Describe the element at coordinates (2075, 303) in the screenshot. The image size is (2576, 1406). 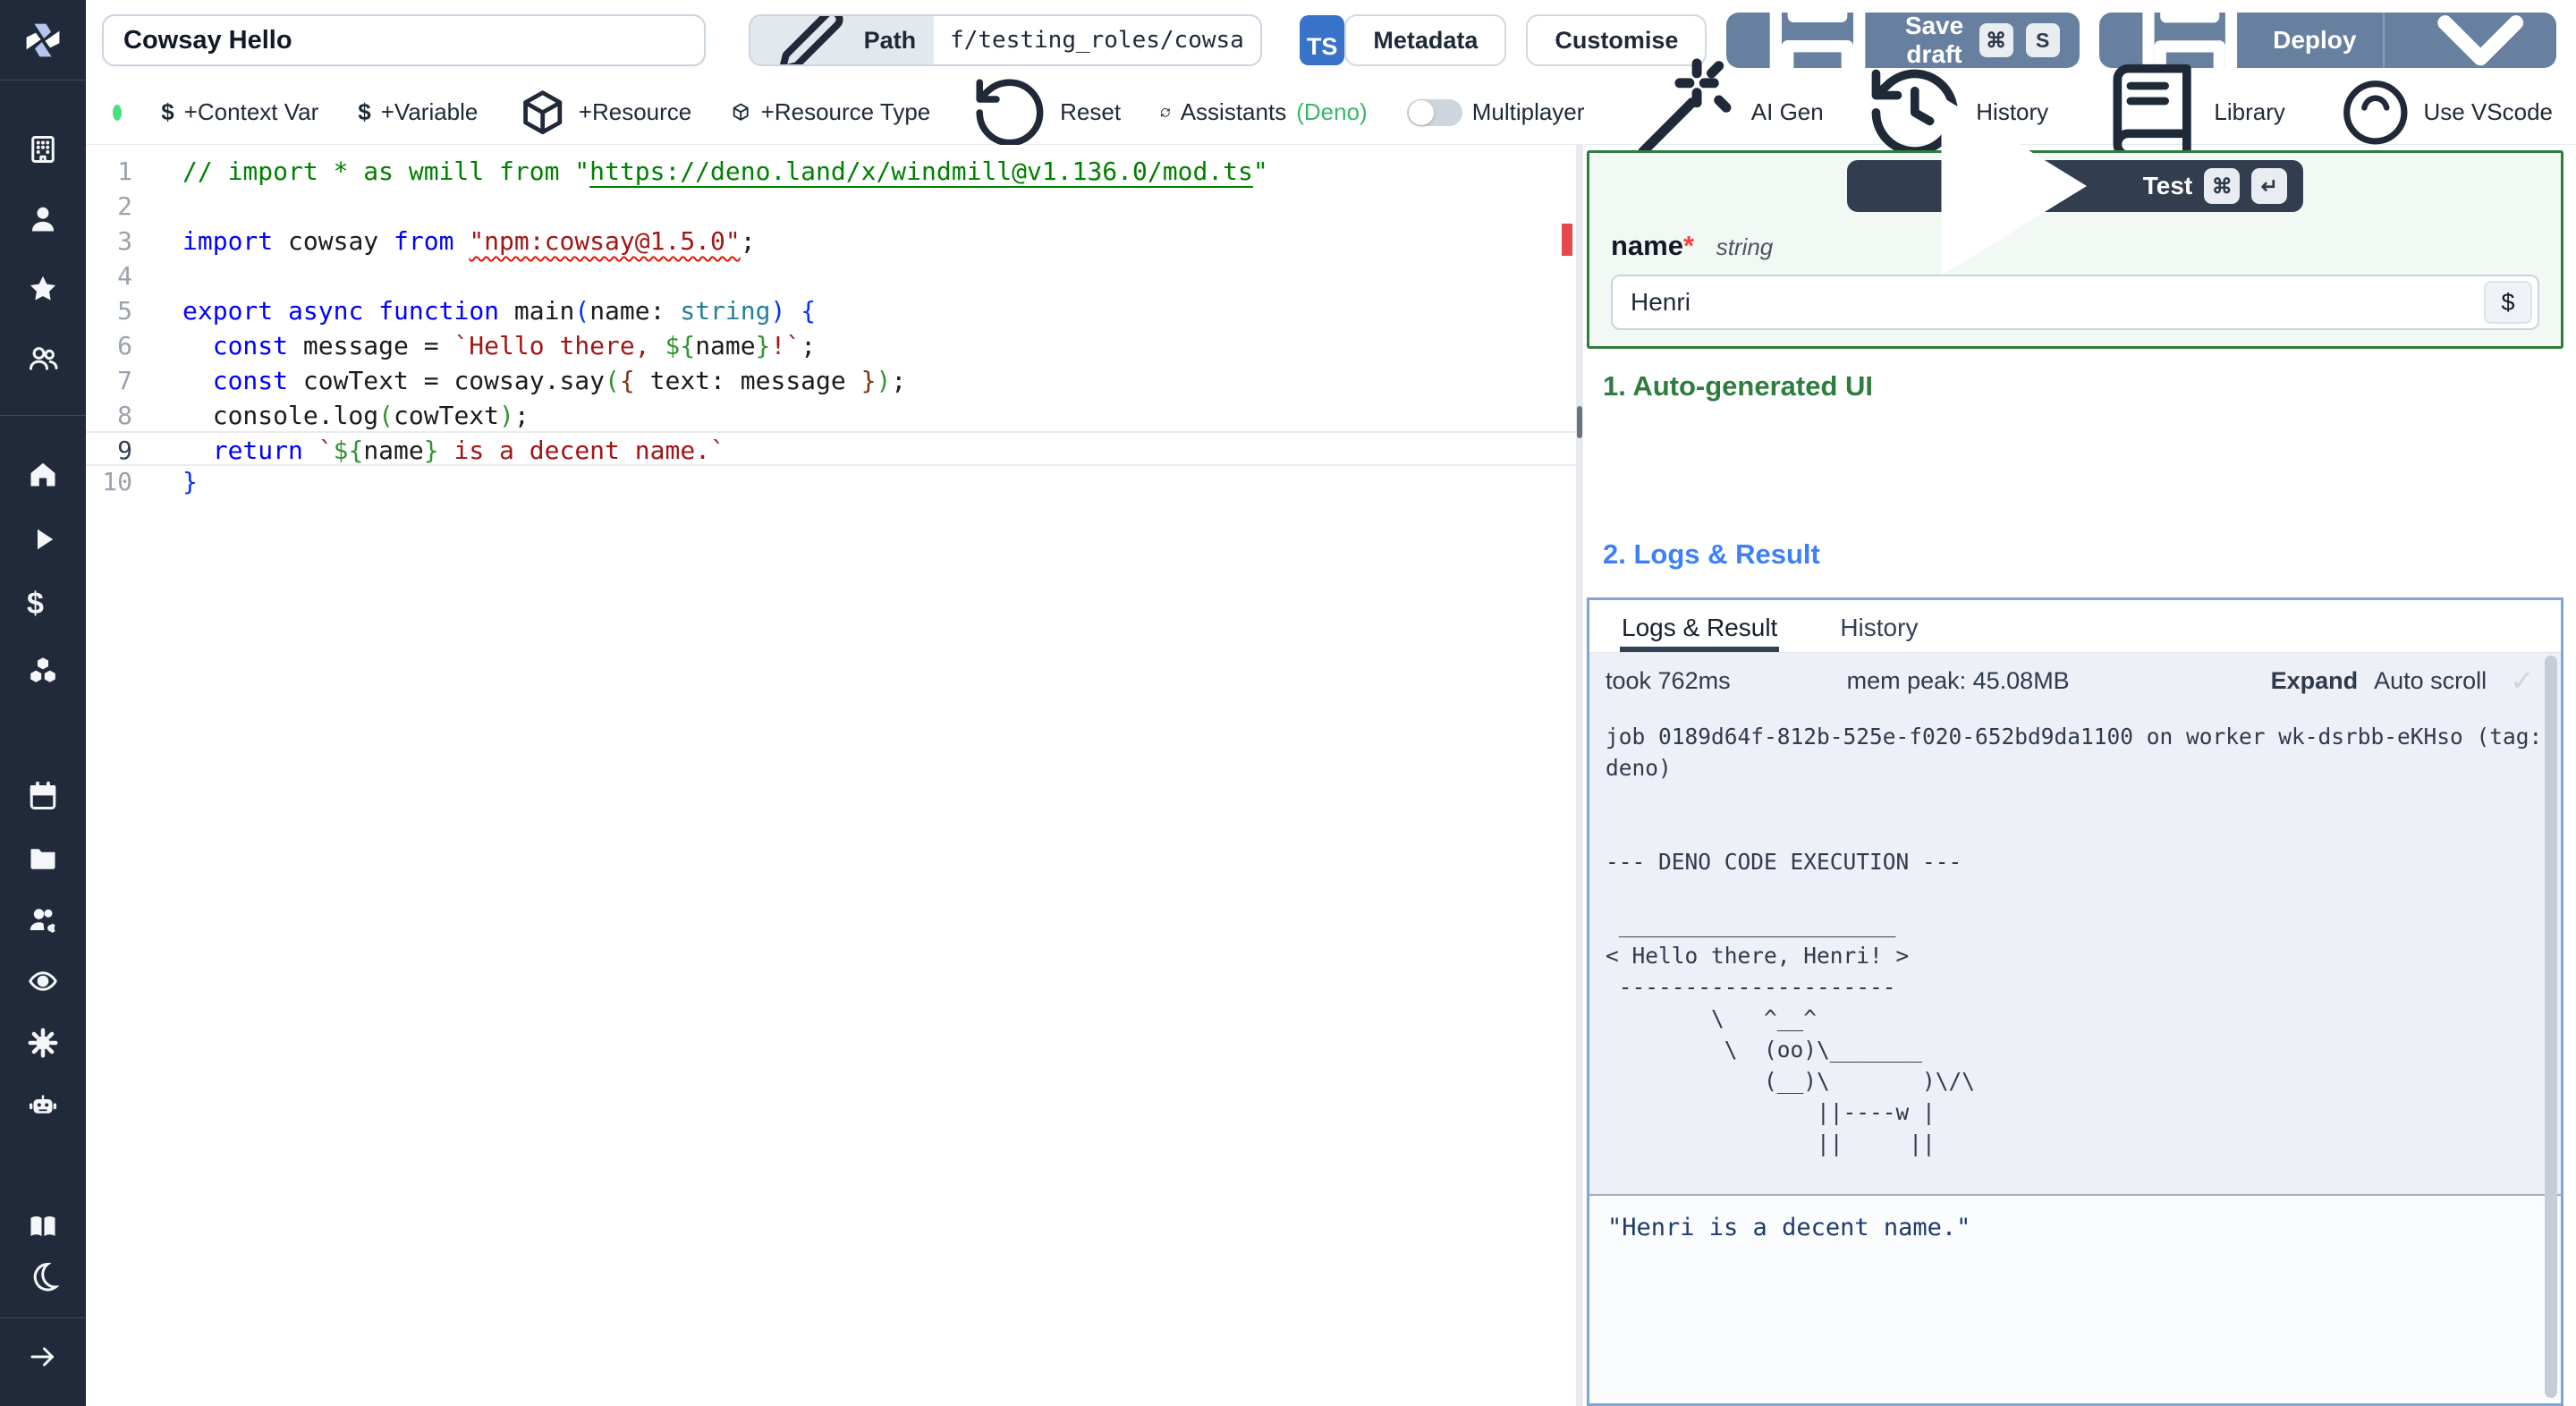
I see `arg-name-input` at that location.